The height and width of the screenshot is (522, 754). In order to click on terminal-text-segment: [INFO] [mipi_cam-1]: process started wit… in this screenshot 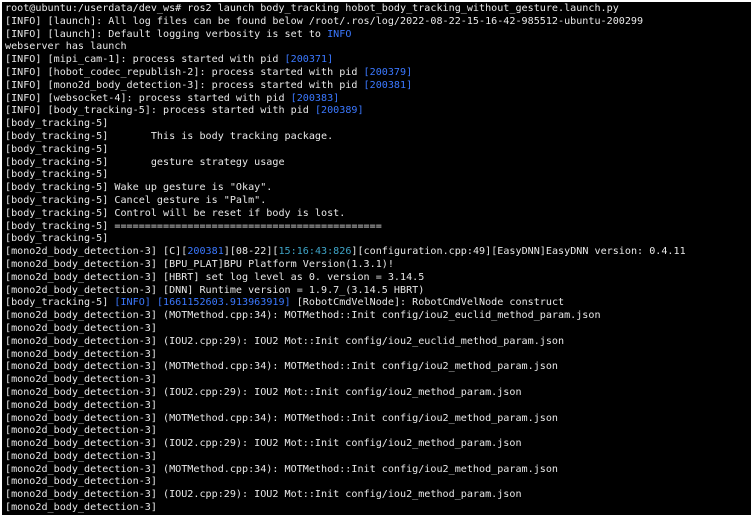, I will do `click(145, 60)`.